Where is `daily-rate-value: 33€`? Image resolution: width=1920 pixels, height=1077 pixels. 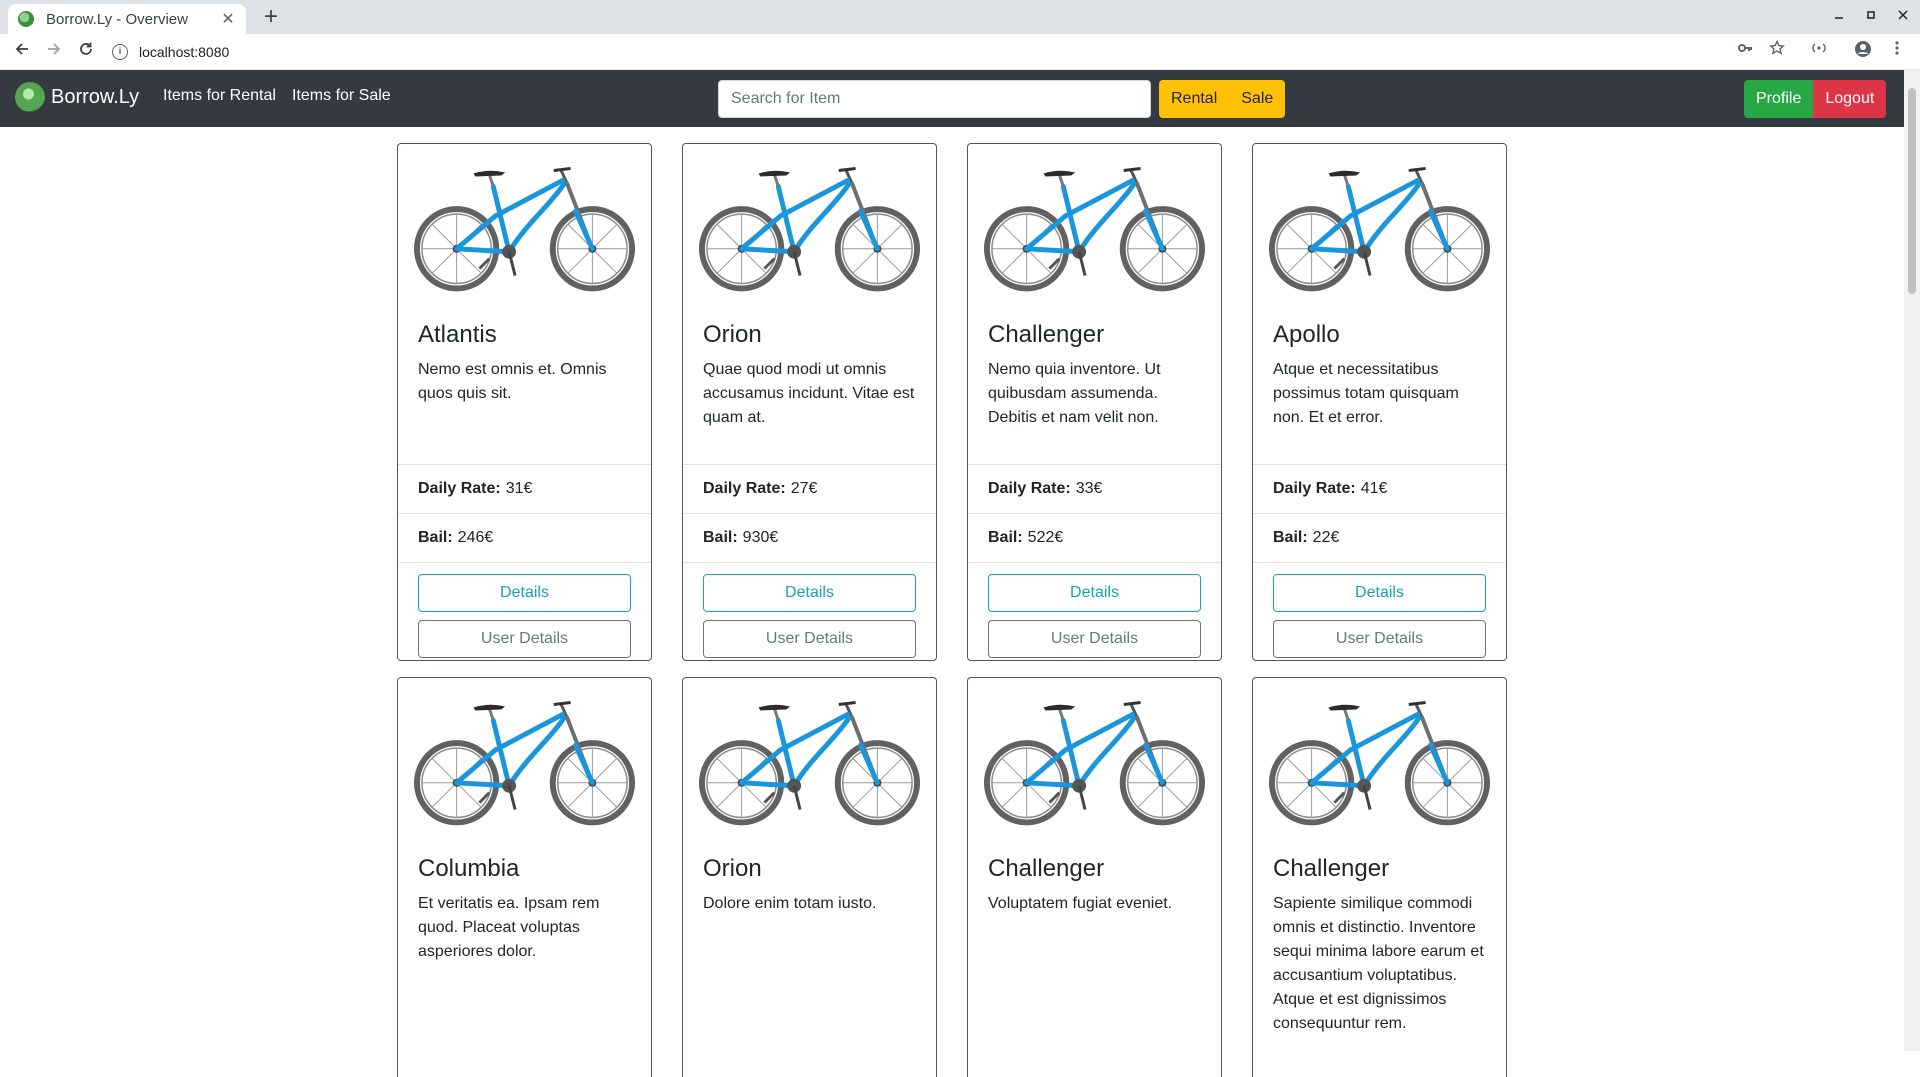
daily-rate-value: 33€ is located at coordinates (1089, 488).